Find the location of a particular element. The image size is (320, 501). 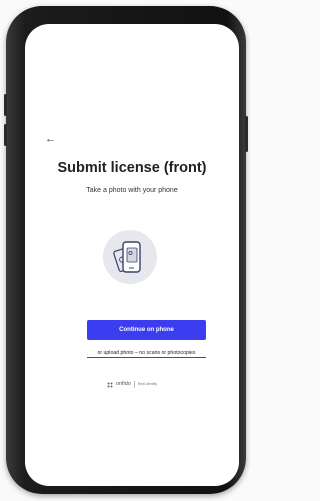

onfido-logo-icon is located at coordinates (110, 384).